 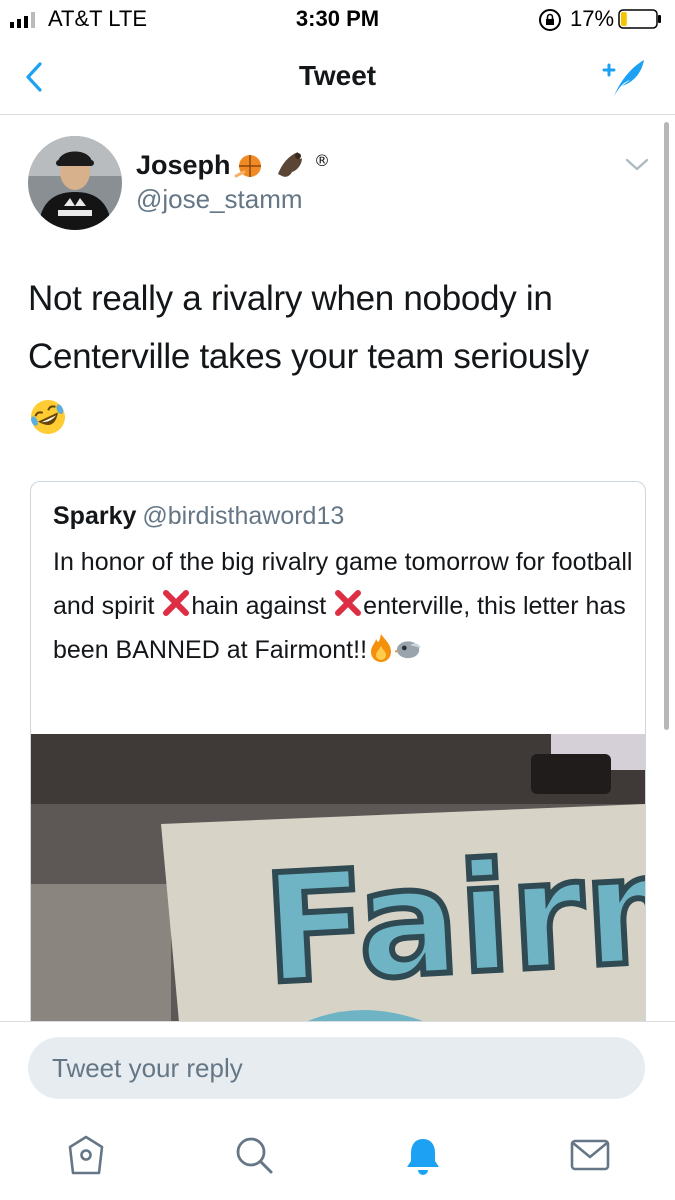 I want to click on author-handle: @jose_stamm, so click(x=219, y=199).